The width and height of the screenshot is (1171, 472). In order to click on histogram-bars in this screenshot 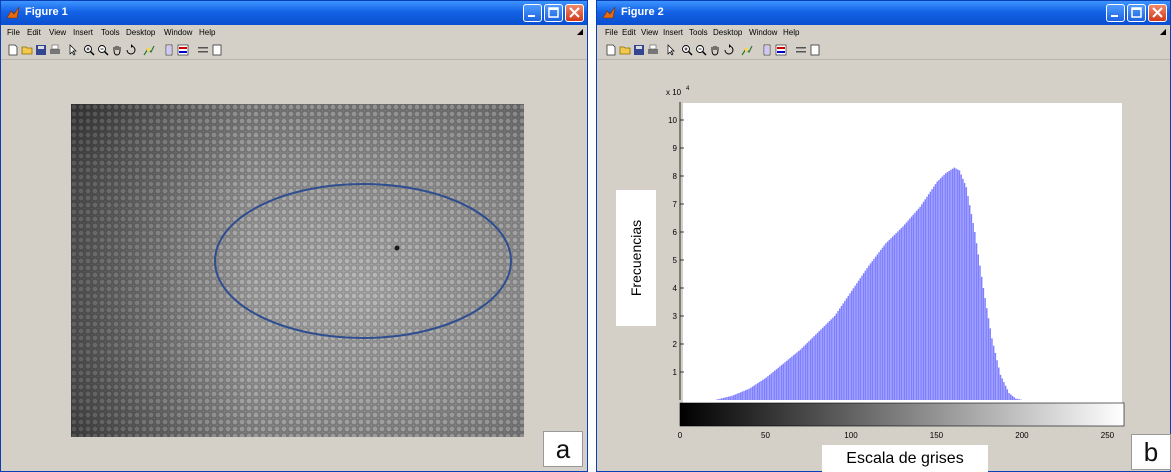, I will do `click(868, 283)`.